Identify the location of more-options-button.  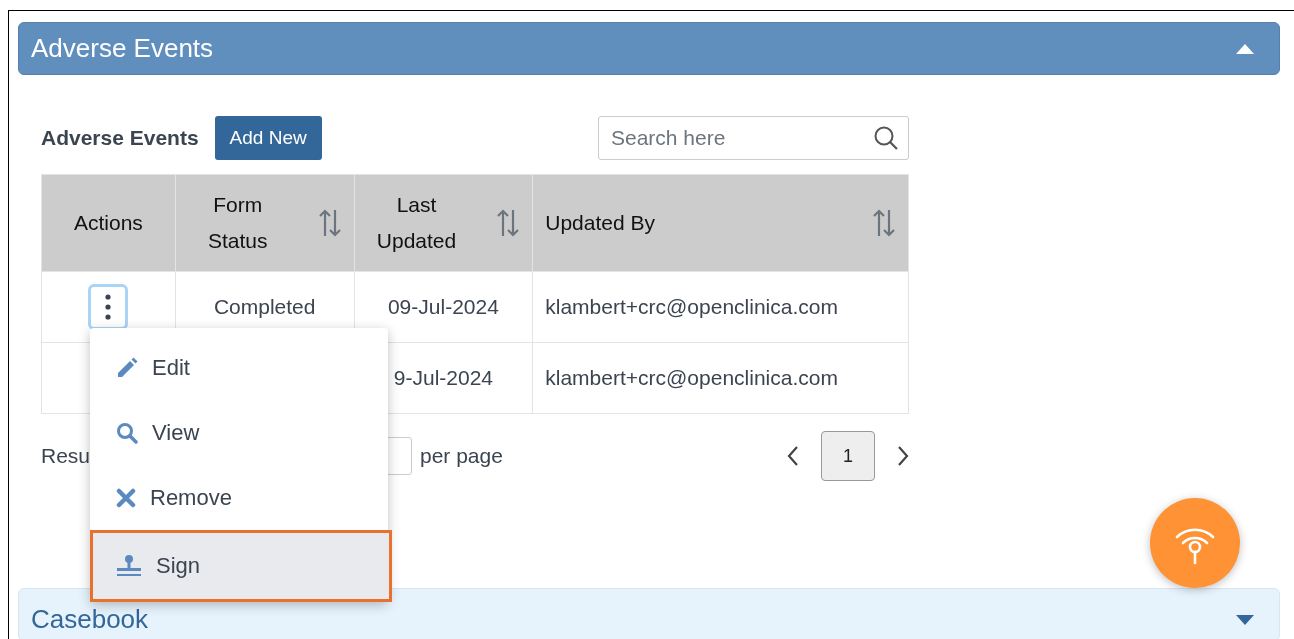
(108, 307).